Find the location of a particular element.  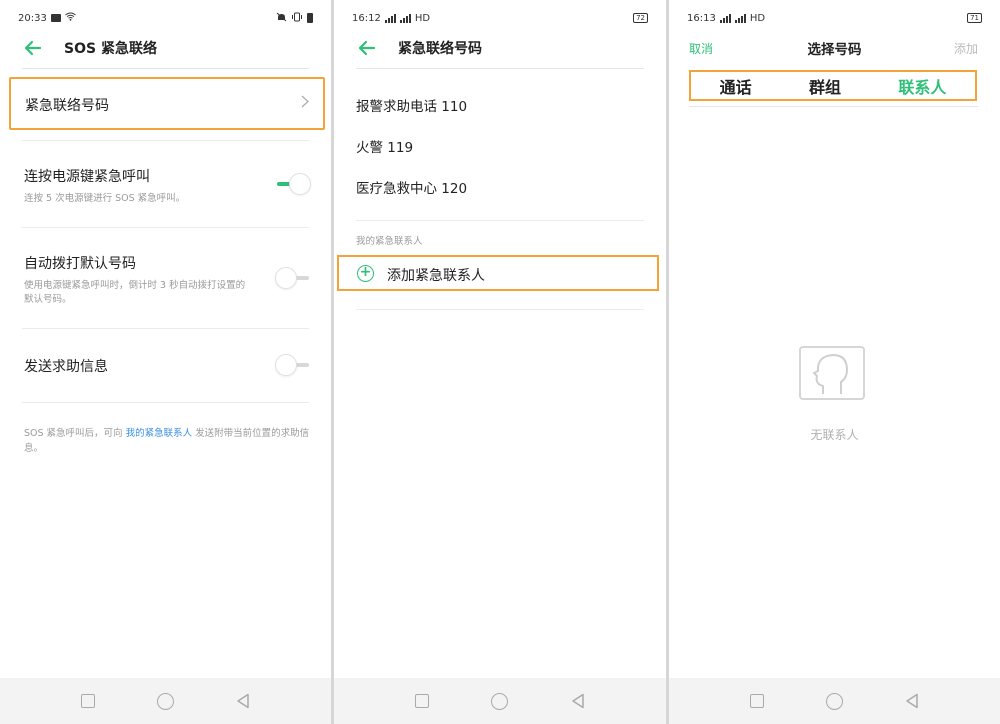

send-help-toggle is located at coordinates (293, 365).